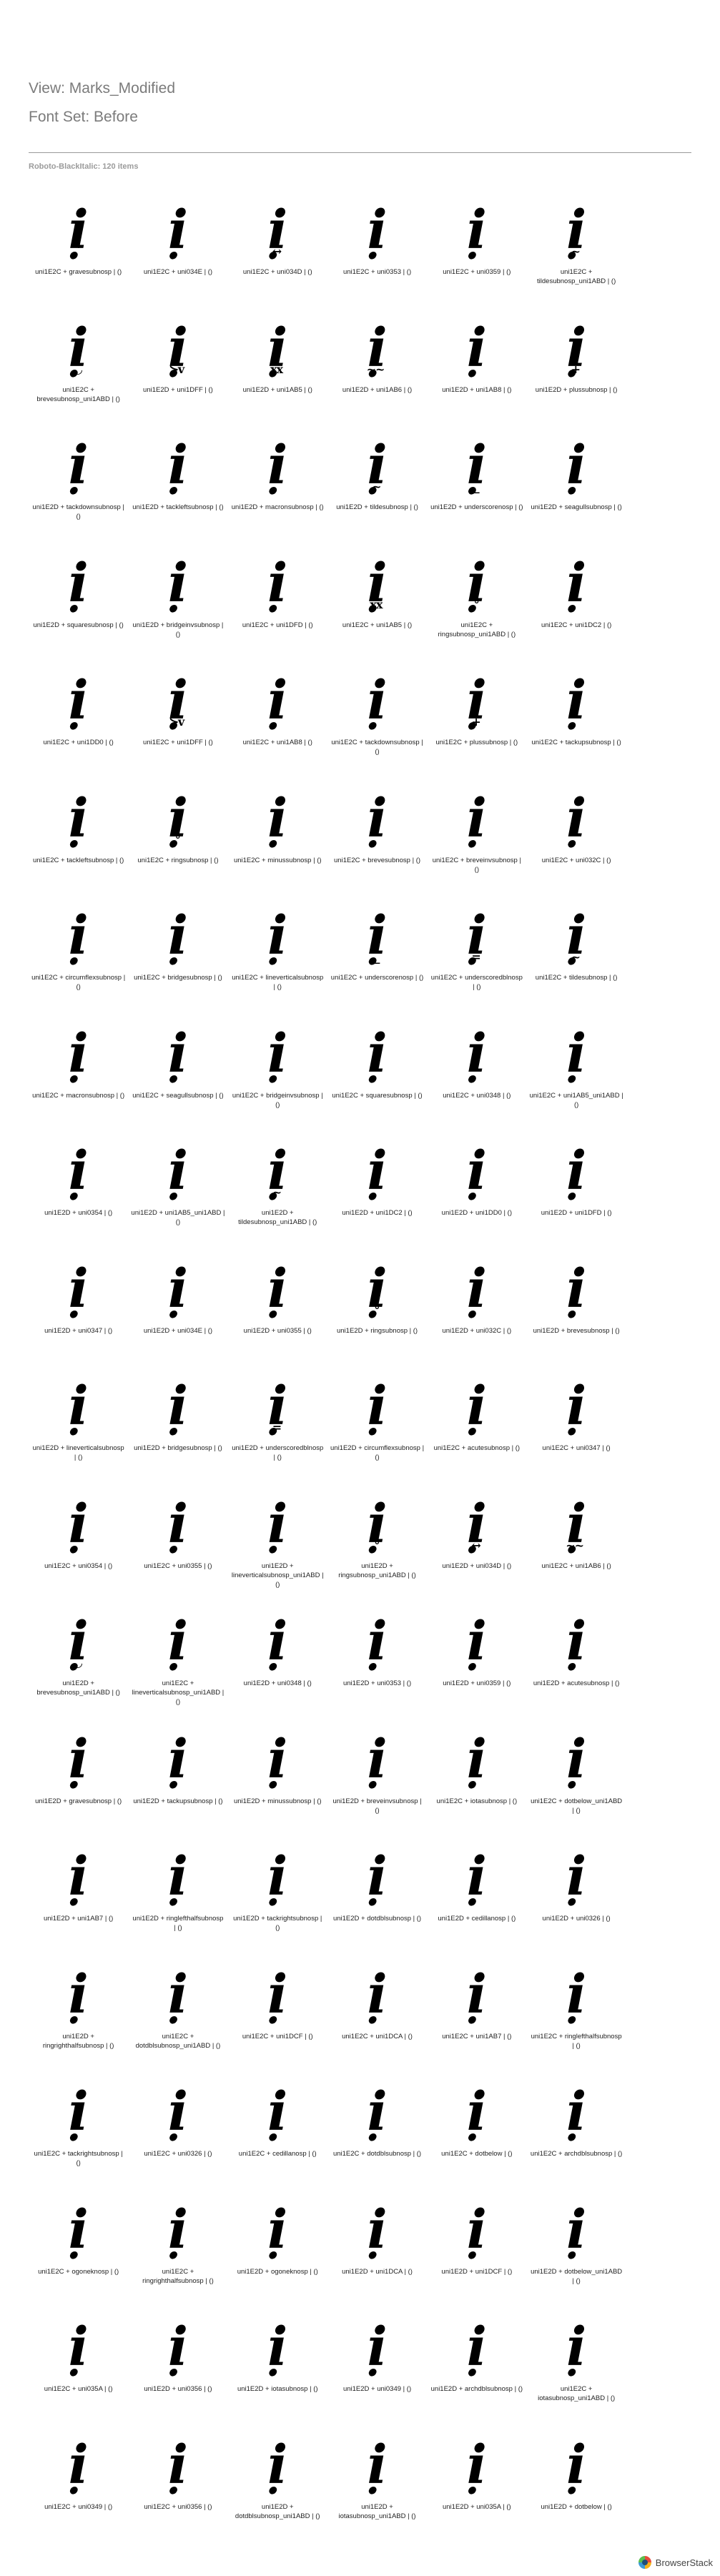 This screenshot has height=2576, width=720. What do you see at coordinates (576, 2260) in the screenshot?
I see `glyph-cell: ị uni1E2D + dotbelow_uni1ABD | ()` at bounding box center [576, 2260].